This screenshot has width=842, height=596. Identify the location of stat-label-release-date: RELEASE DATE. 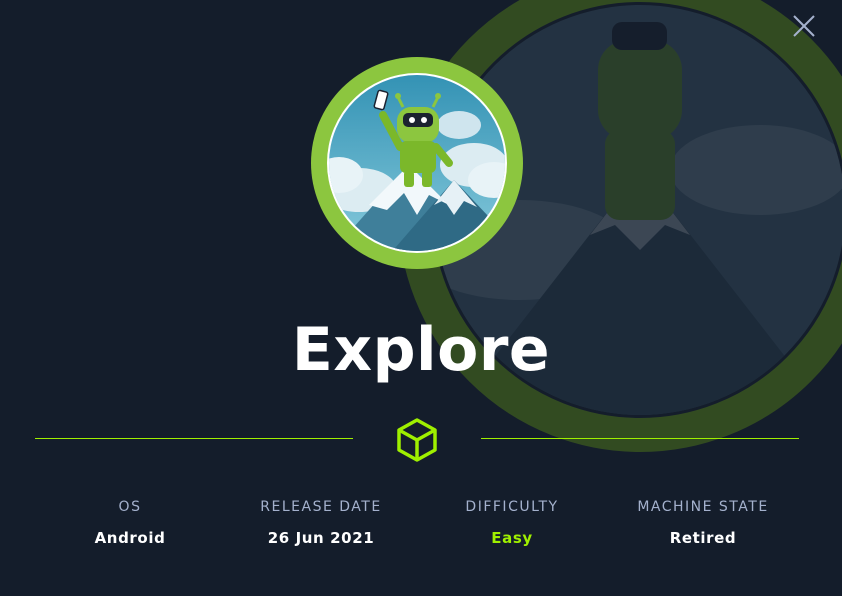
(321, 507).